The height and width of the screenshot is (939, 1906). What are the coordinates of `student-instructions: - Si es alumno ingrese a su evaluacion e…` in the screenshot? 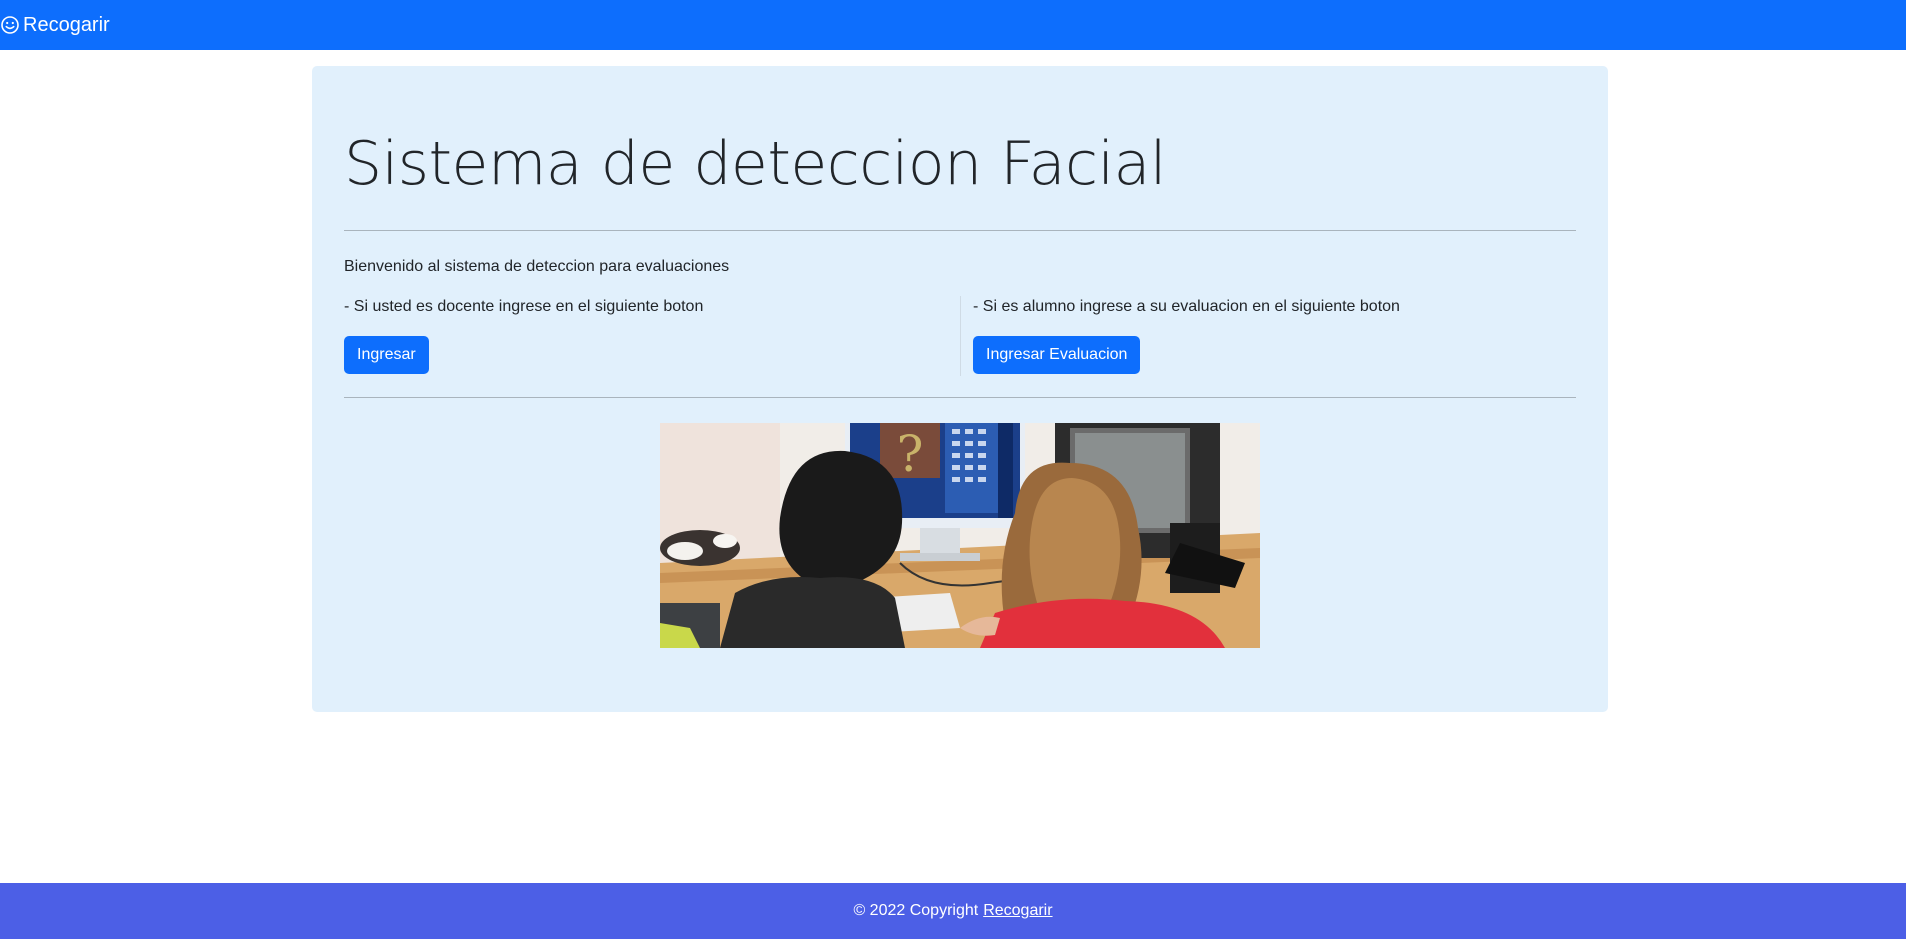 It's located at (1186, 306).